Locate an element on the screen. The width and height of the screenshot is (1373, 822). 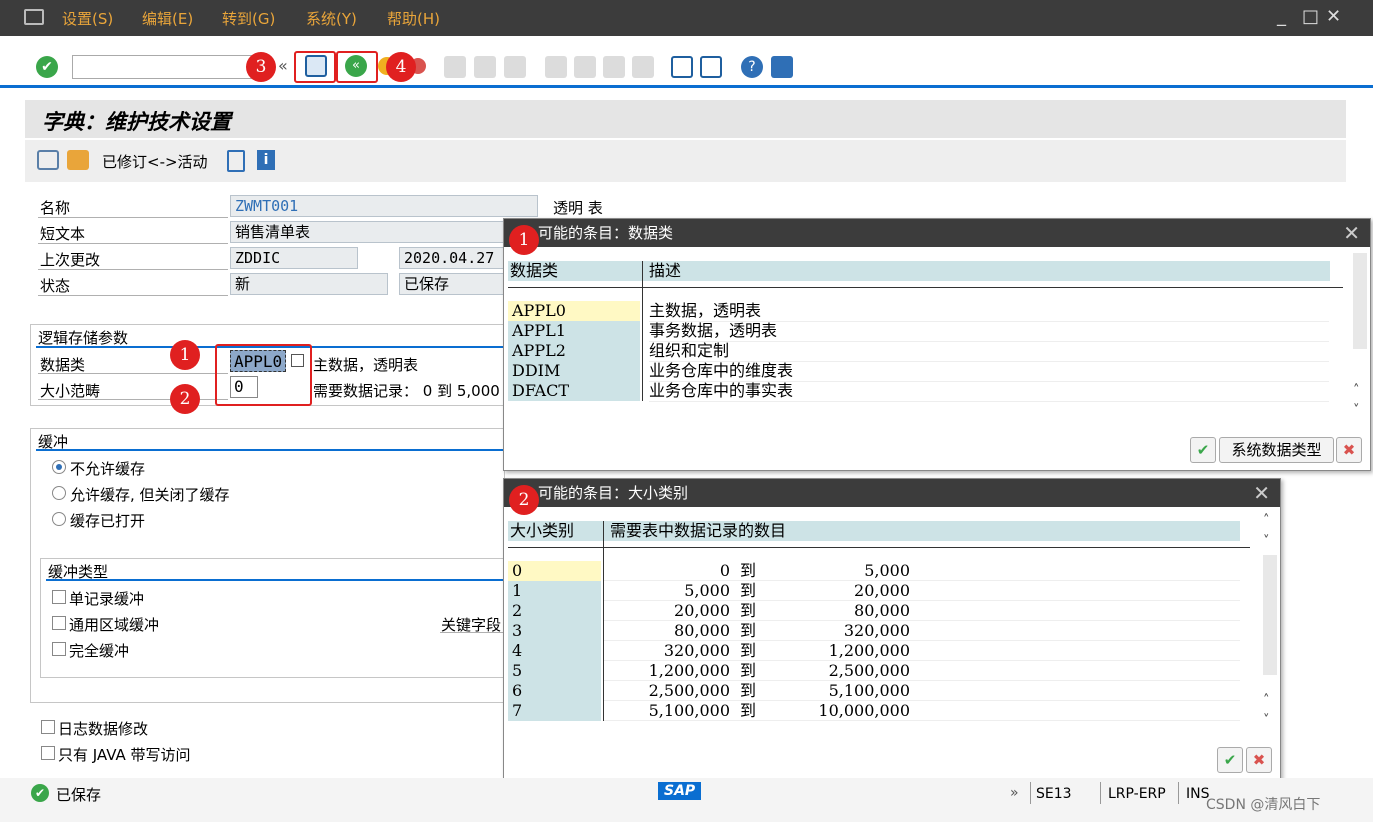
data-class-row-key: DFACT is located at coordinates (574, 391).